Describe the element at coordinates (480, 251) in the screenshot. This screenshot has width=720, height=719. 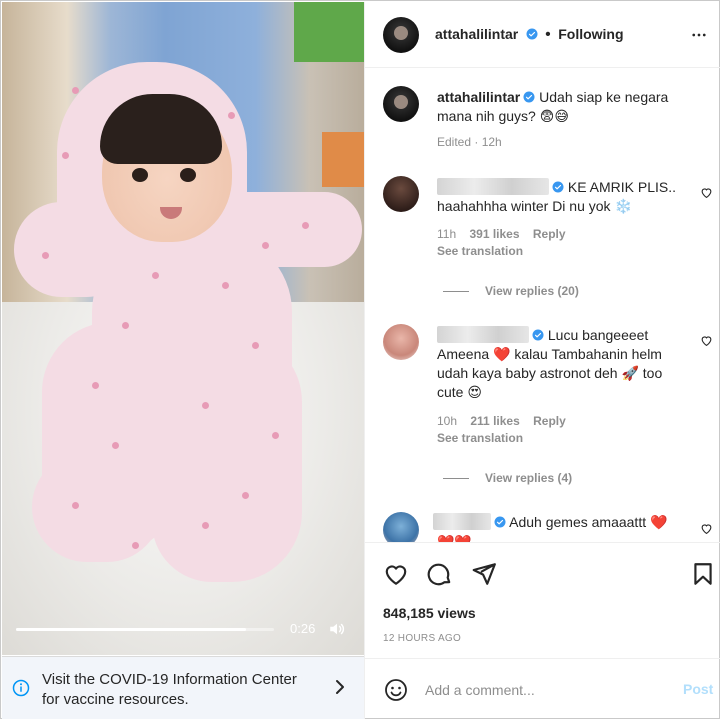
I see `comment-1-see-translation: See translation` at that location.